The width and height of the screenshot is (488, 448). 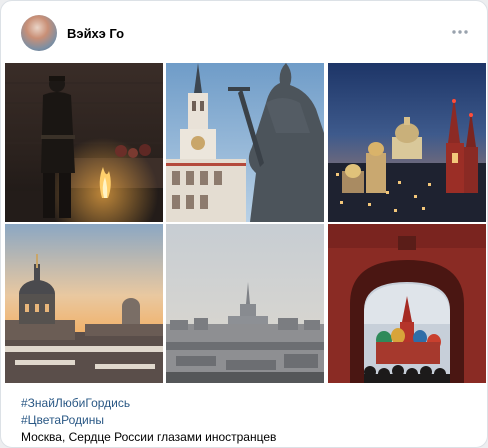 I want to click on post-header: Вэйхэ Го, so click(x=244, y=32).